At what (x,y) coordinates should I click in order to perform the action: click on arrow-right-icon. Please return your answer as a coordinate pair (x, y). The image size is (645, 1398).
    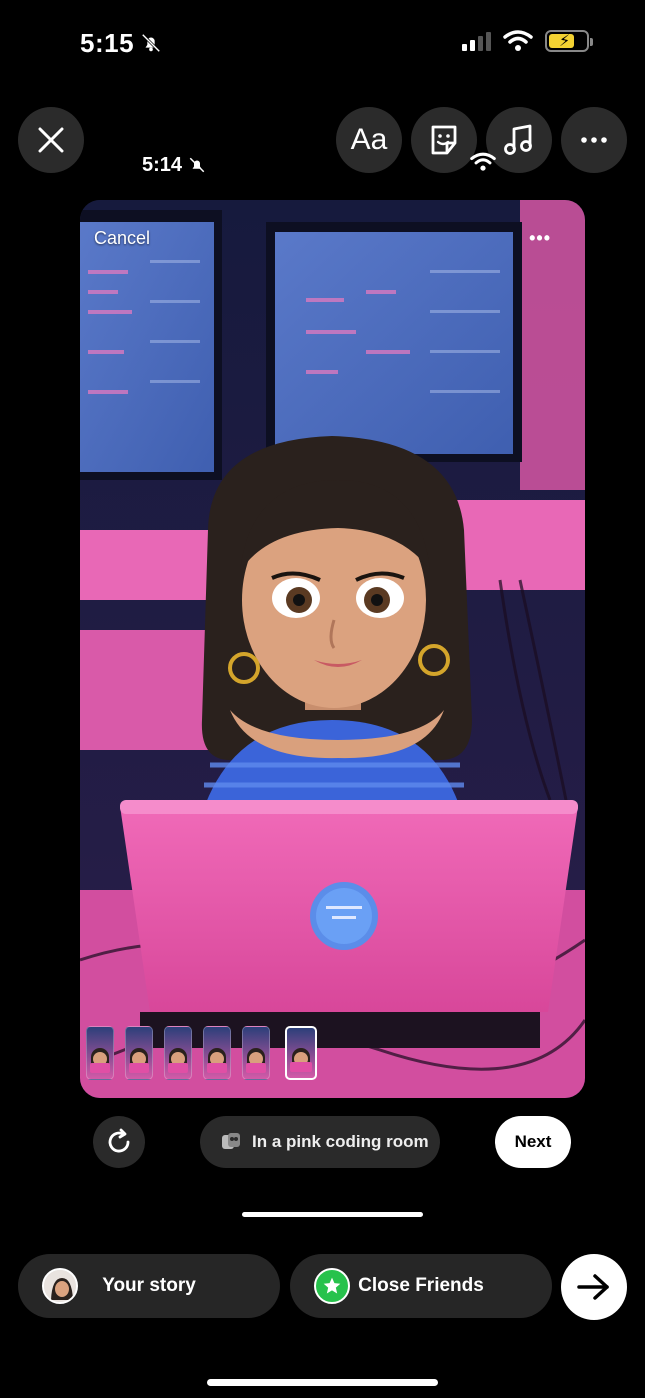
    Looking at the image, I should click on (593, 1287).